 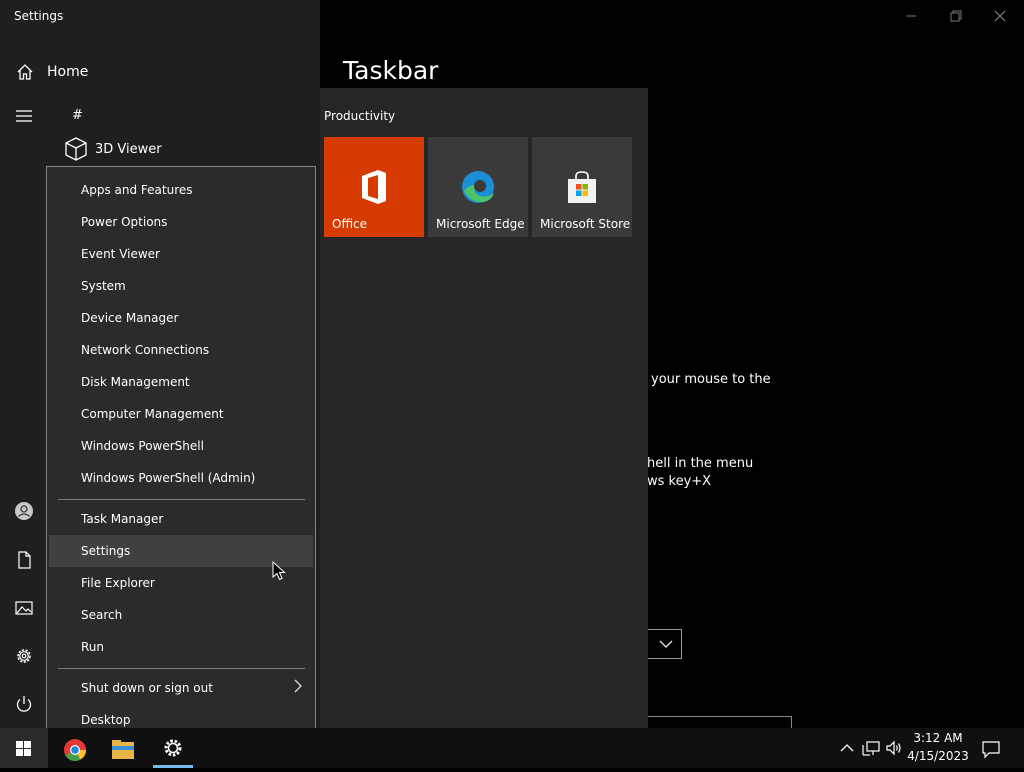 What do you see at coordinates (77, 115) in the screenshot?
I see `app-list-group-header: #` at bounding box center [77, 115].